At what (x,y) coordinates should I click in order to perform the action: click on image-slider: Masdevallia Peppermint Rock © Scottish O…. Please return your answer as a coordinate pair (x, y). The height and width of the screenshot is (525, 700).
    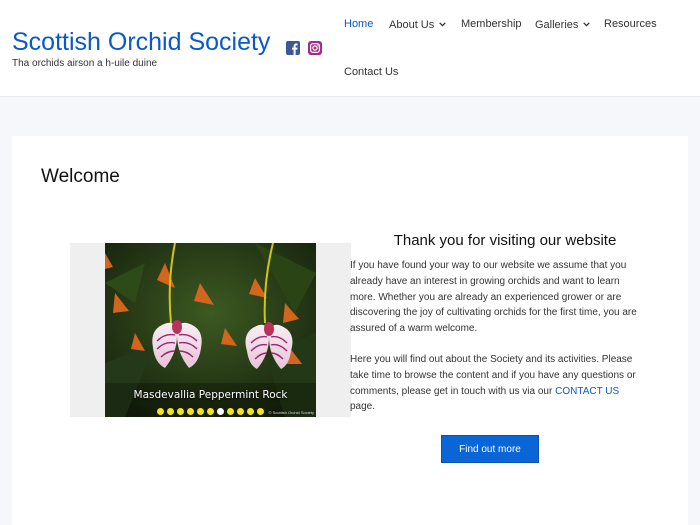
    Looking at the image, I should click on (210, 330).